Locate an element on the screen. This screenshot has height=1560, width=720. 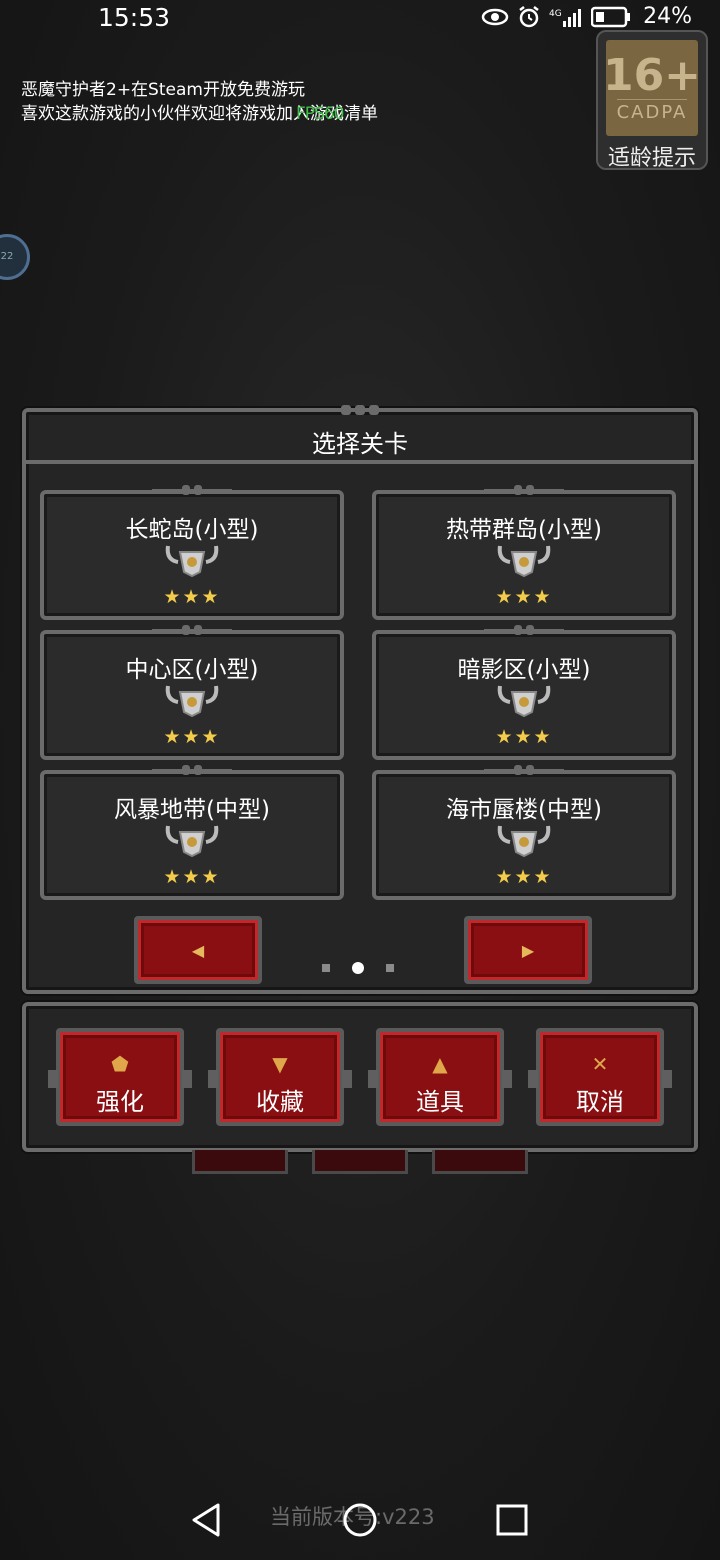
age-rating-org: CADPA is located at coordinates (652, 111).